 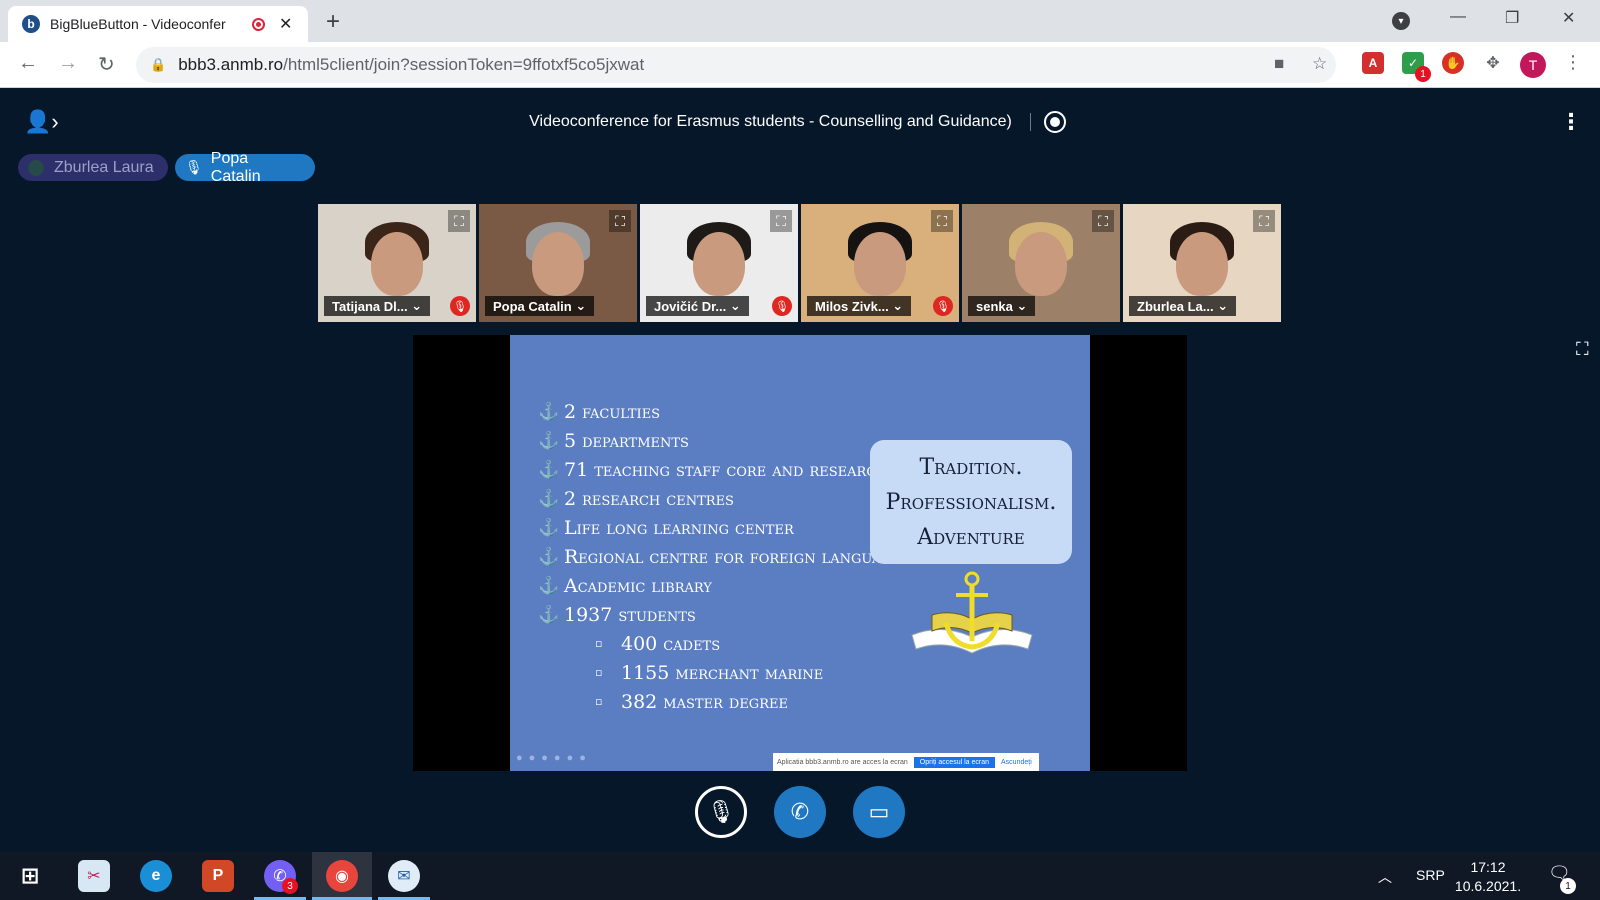 What do you see at coordinates (1573, 62) in the screenshot?
I see `browser-menu-icon: ⋮` at bounding box center [1573, 62].